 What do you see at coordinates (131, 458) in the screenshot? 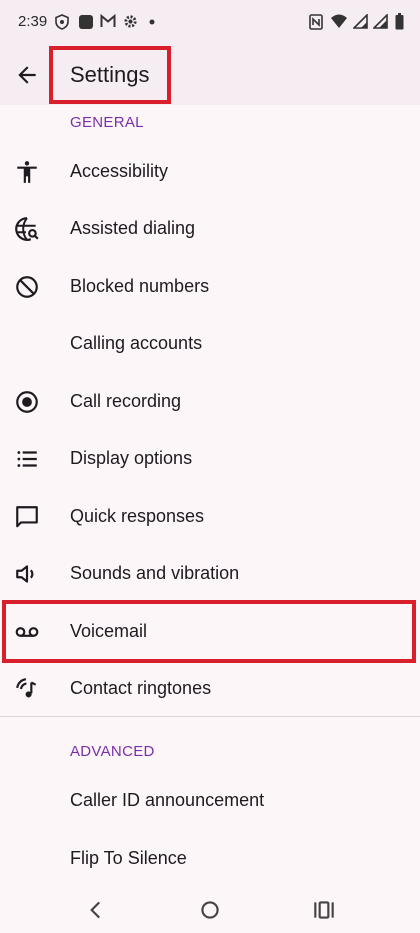
I see `setting-label: Display options` at bounding box center [131, 458].